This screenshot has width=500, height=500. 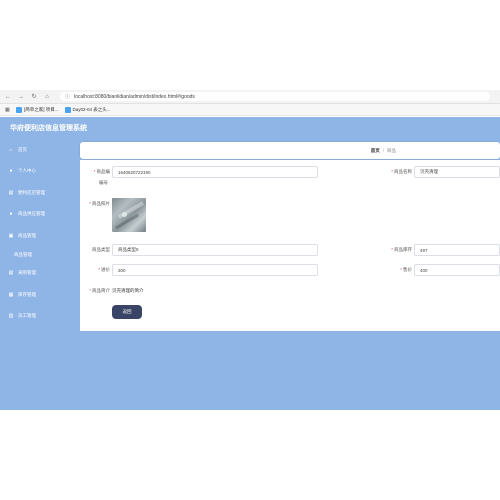 I want to click on sidebar-item-goods: ▣ 商品管理, so click(x=36, y=236).